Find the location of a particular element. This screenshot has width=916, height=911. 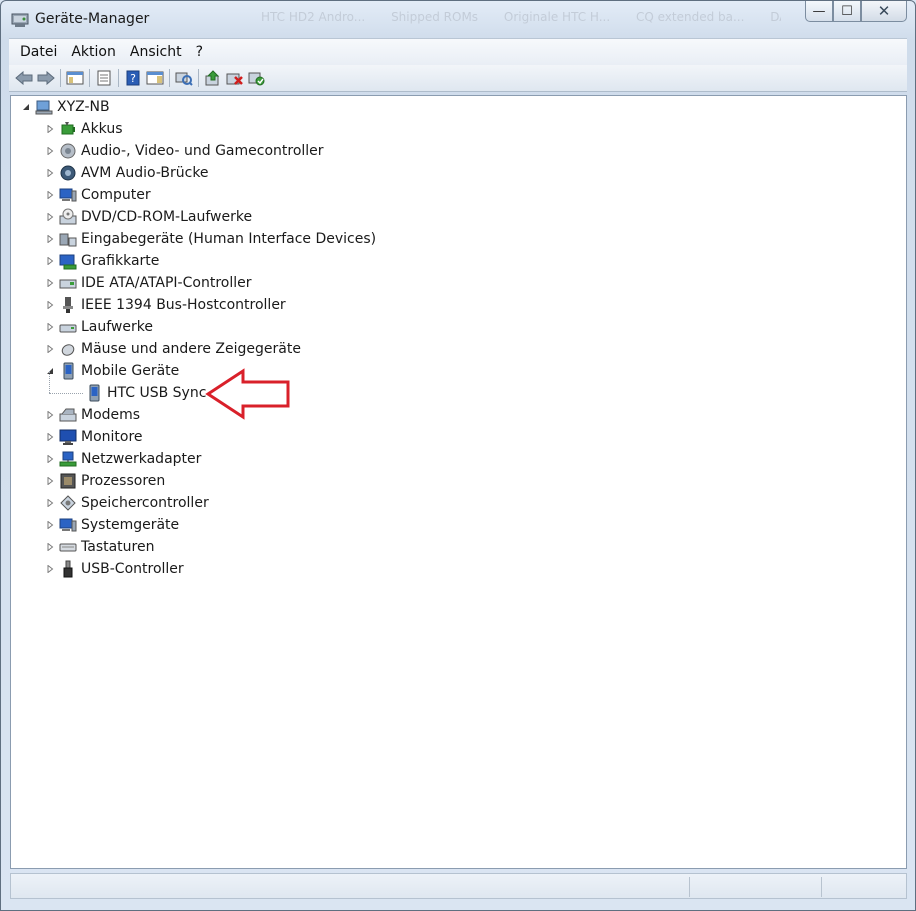

menu-help: ? is located at coordinates (200, 52).